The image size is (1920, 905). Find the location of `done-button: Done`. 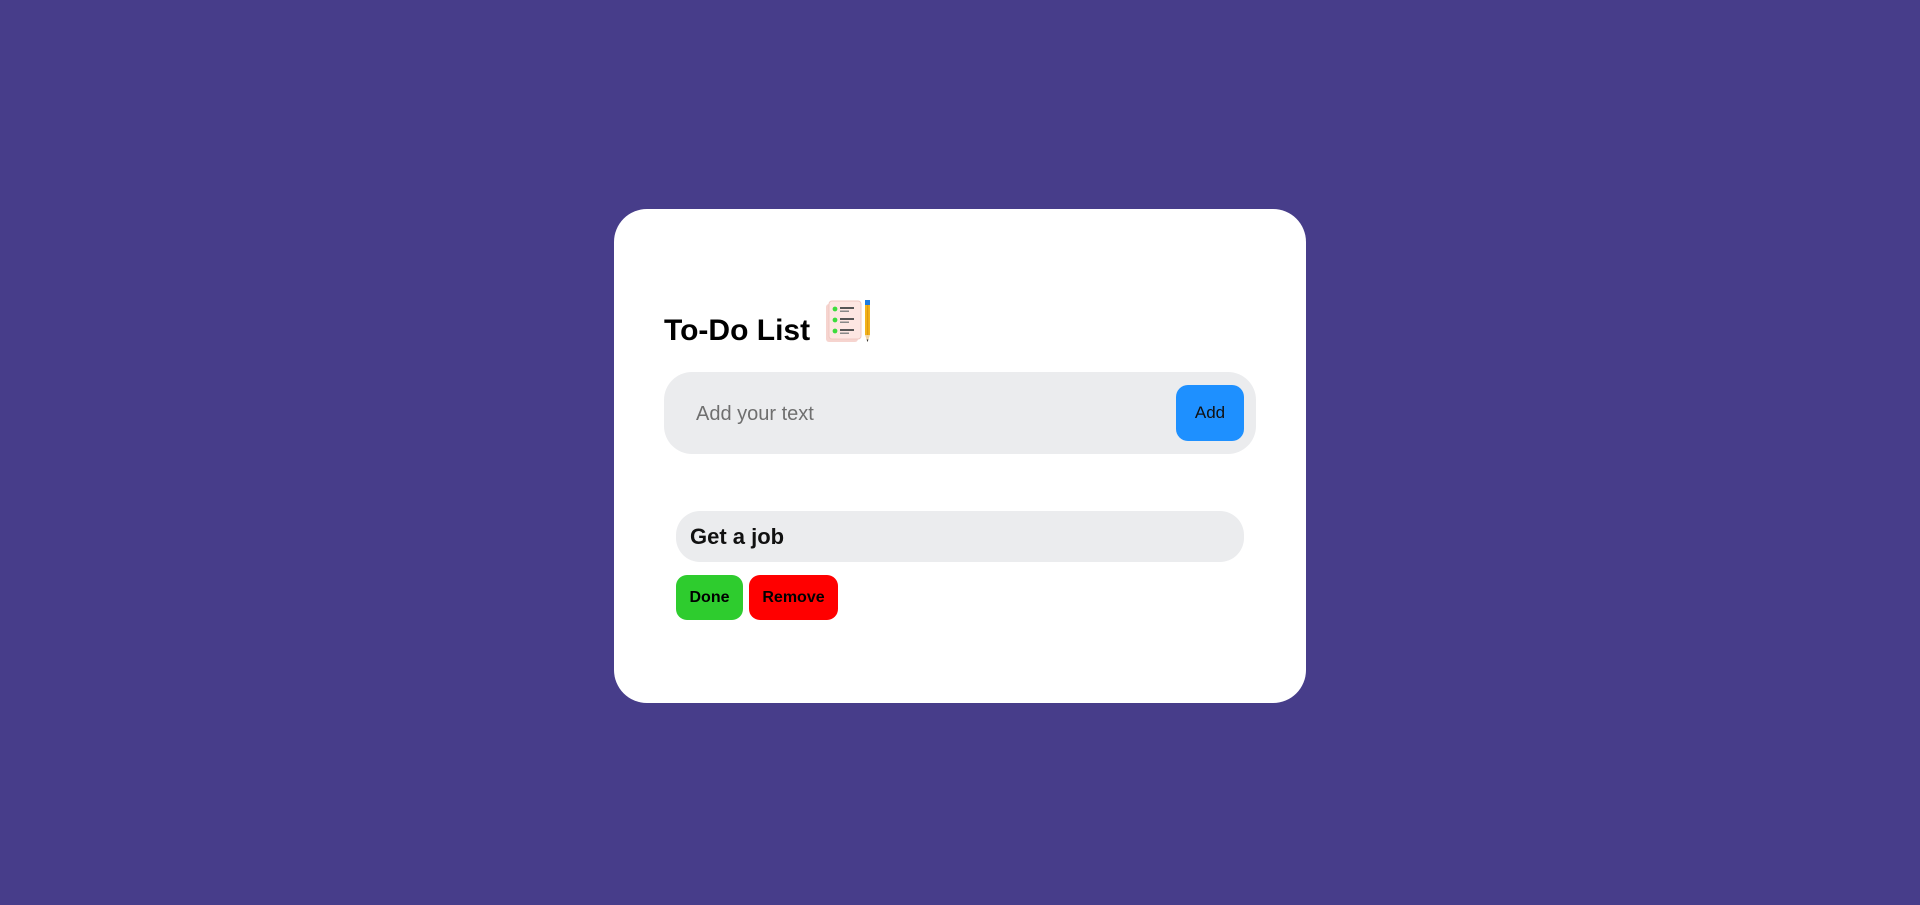

done-button: Done is located at coordinates (709, 597).